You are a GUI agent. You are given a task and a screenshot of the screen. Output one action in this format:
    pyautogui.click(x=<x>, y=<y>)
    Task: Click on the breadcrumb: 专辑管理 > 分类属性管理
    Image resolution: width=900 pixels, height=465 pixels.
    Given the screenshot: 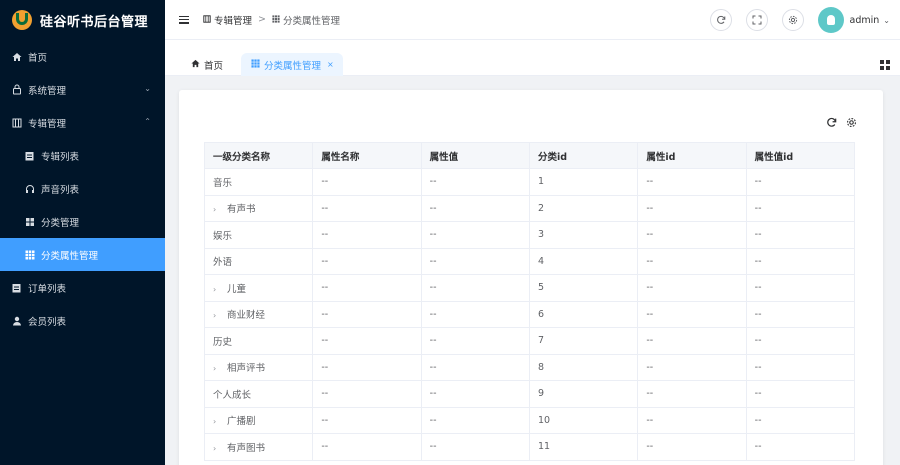 What is the action you would take?
    pyautogui.click(x=271, y=20)
    